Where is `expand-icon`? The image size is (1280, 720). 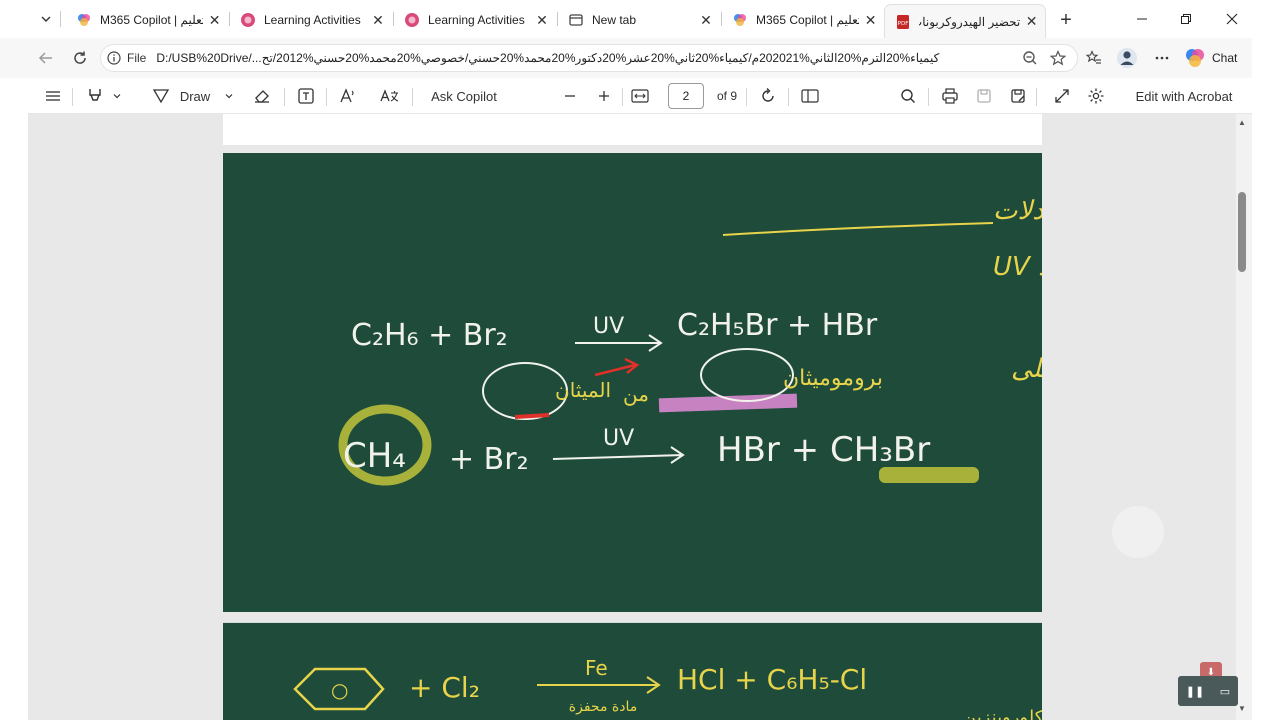
expand-icon is located at coordinates (1062, 96).